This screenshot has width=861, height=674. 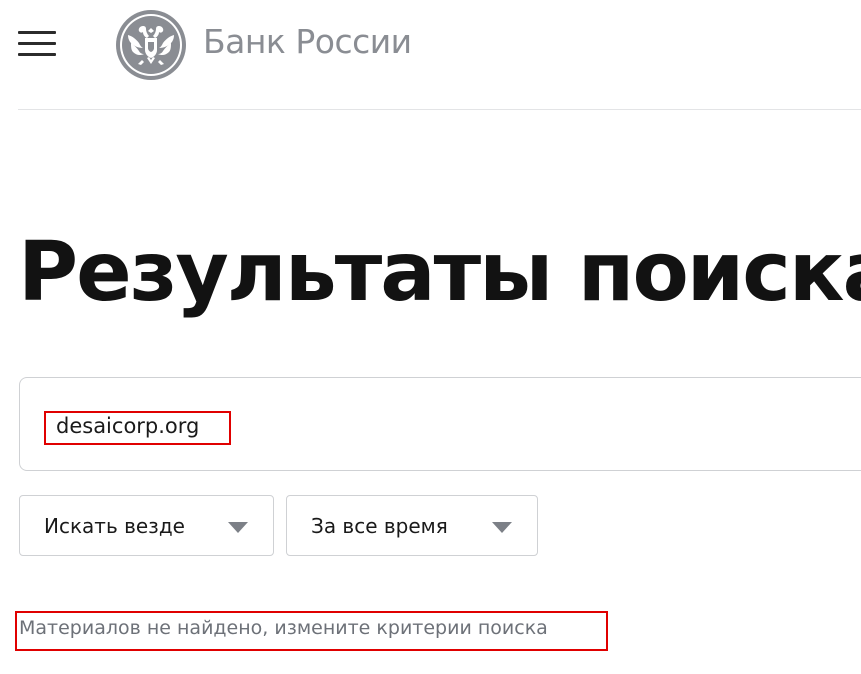 I want to click on search-scope-label: Искать везде, so click(x=114, y=526).